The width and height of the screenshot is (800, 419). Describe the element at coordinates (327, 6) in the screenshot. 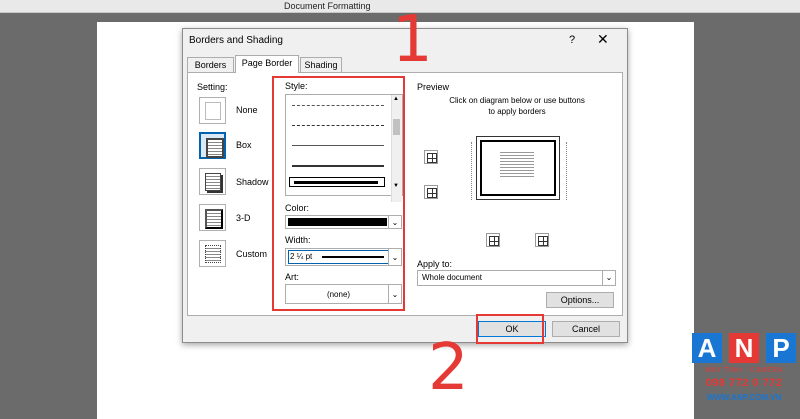

I see `app-title: Document Formatting` at that location.